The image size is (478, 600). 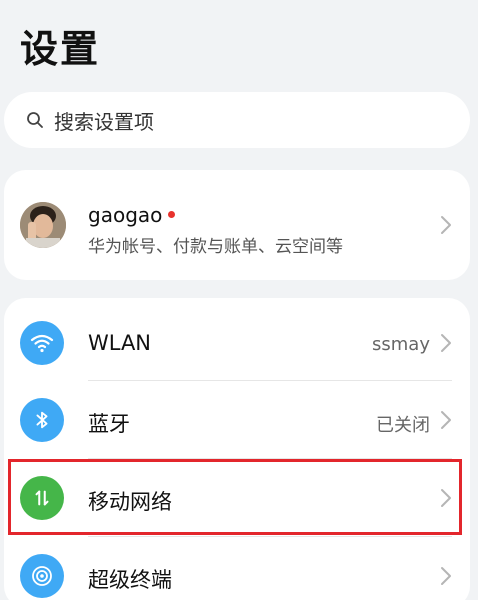 What do you see at coordinates (109, 424) in the screenshot?
I see `settings-item-label: 蓝牙` at bounding box center [109, 424].